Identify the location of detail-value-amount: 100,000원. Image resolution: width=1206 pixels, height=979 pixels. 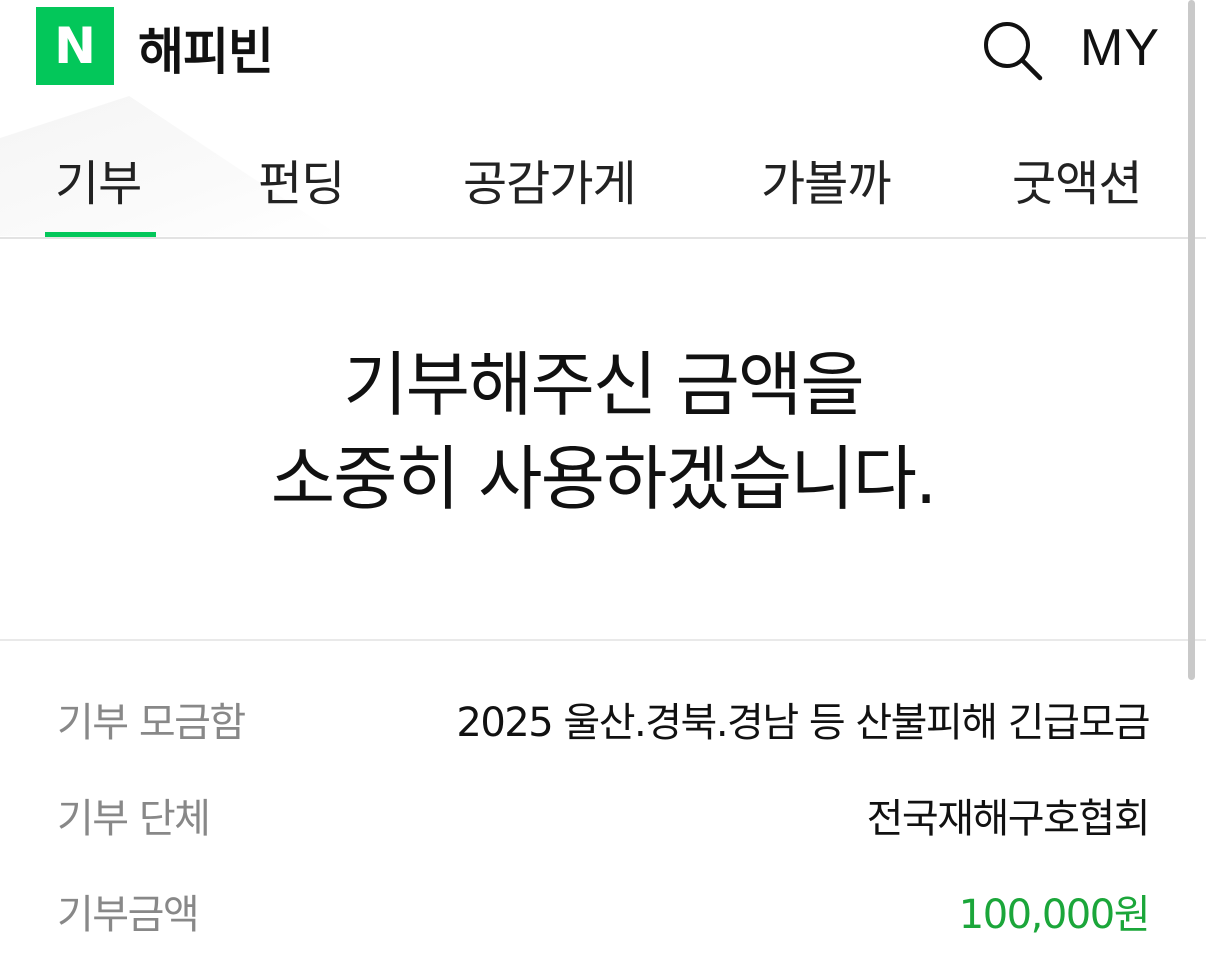
(1054, 915).